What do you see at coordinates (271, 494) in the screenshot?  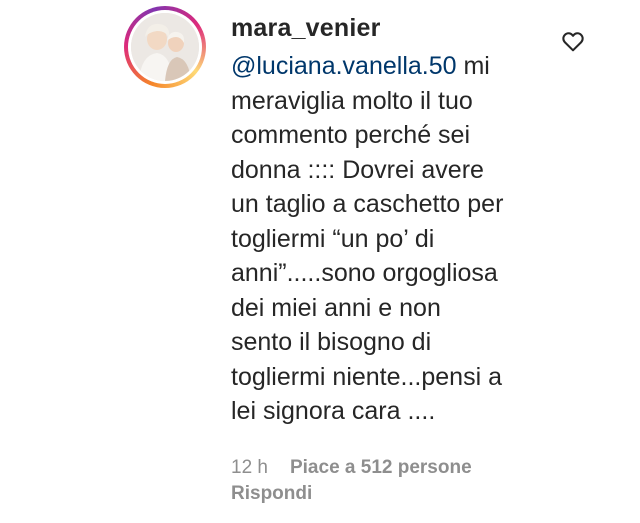 I see `reply-button: Rispondi` at bounding box center [271, 494].